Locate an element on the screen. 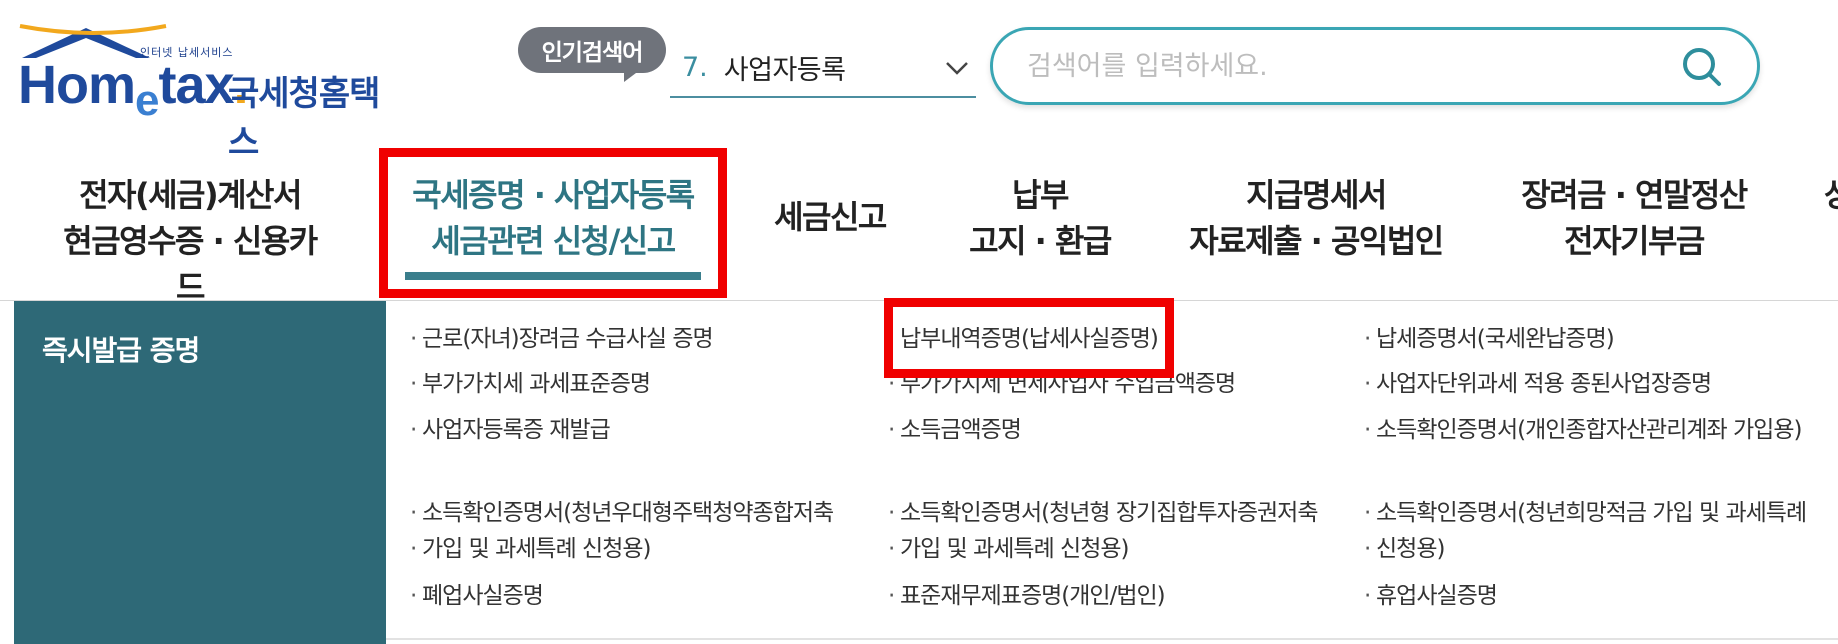  nav-item-e-invoice: 전자(세금)계산서 현금영수증 · 신용카드 is located at coordinates (190, 241).